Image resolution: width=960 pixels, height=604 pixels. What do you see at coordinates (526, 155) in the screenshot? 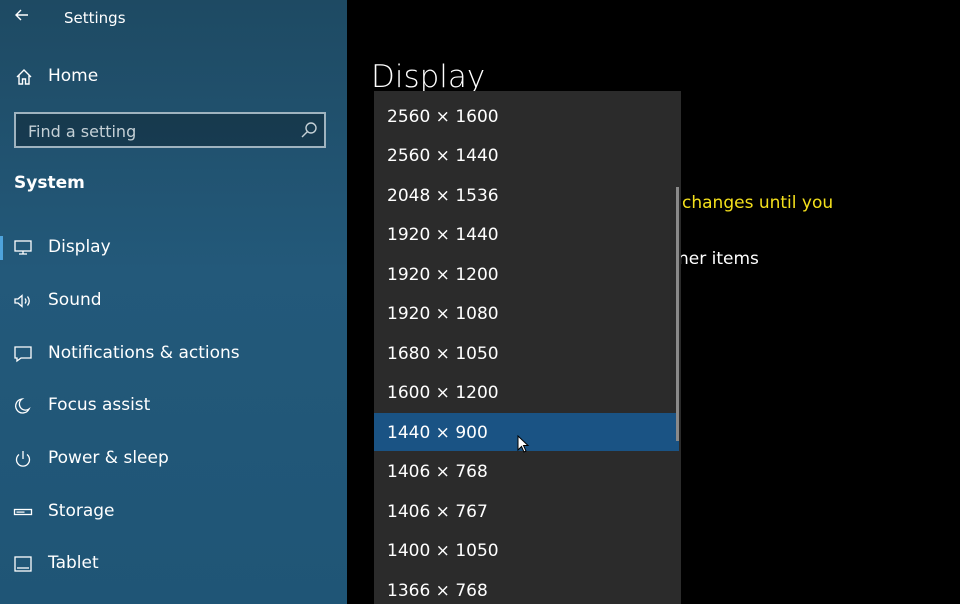
I see `resolution-option: 2560 × 1440` at bounding box center [526, 155].